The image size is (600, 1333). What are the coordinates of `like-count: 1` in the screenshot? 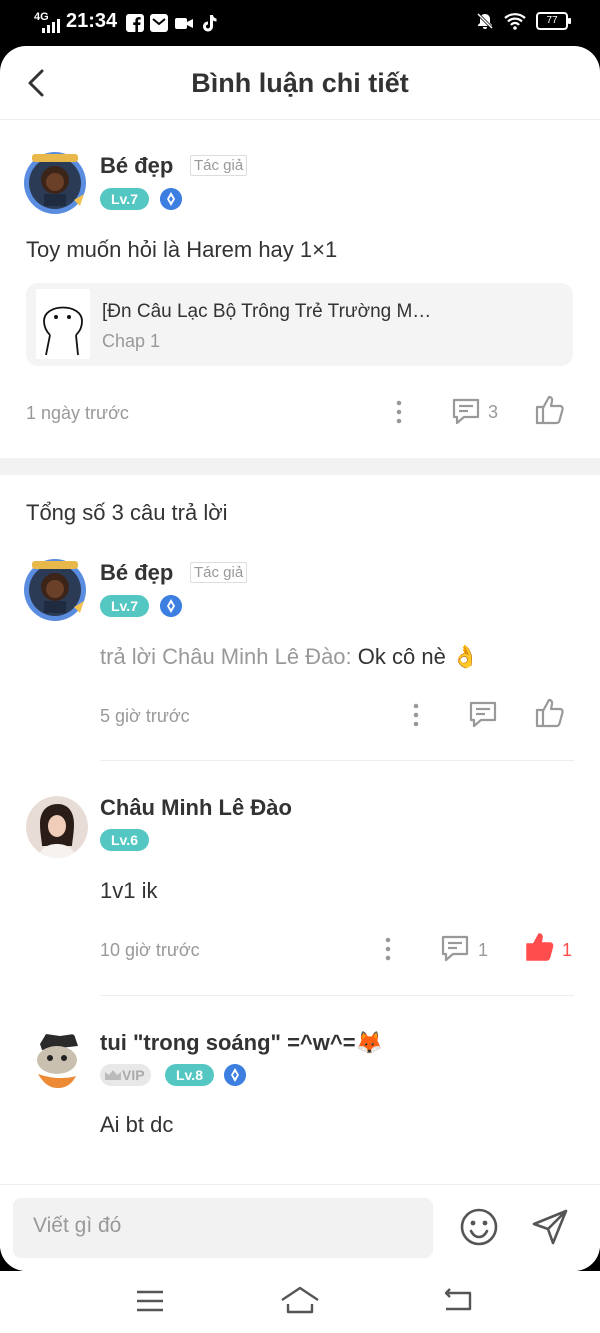 It's located at (567, 950).